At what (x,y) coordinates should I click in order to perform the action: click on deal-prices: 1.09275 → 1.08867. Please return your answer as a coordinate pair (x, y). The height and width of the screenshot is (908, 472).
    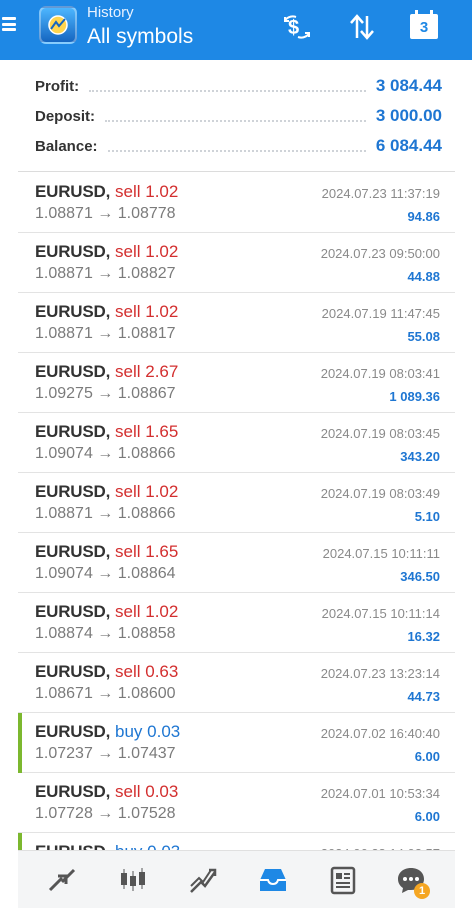
    Looking at the image, I should click on (105, 393).